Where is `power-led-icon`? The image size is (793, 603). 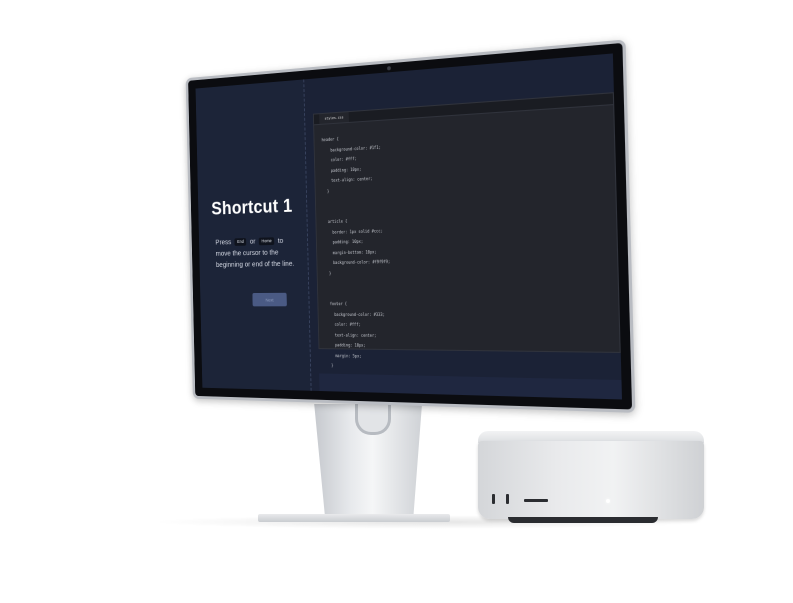 power-led-icon is located at coordinates (608, 501).